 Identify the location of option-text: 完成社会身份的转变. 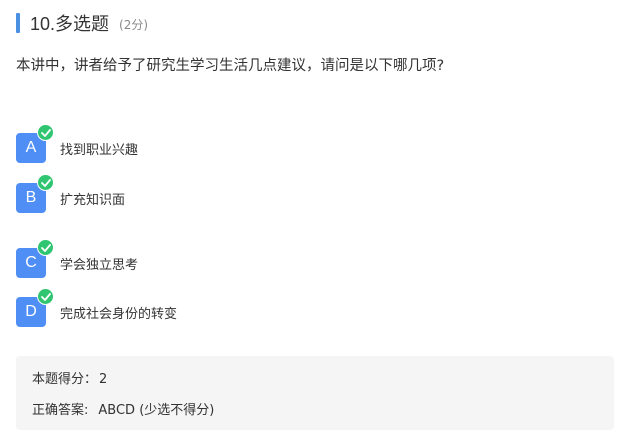
(119, 314).